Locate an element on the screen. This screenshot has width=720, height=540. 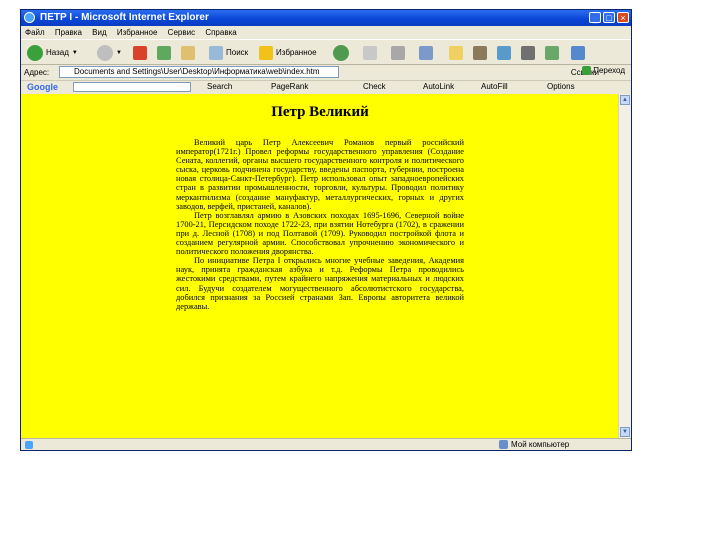
home-icon is located at coordinates (188, 52).